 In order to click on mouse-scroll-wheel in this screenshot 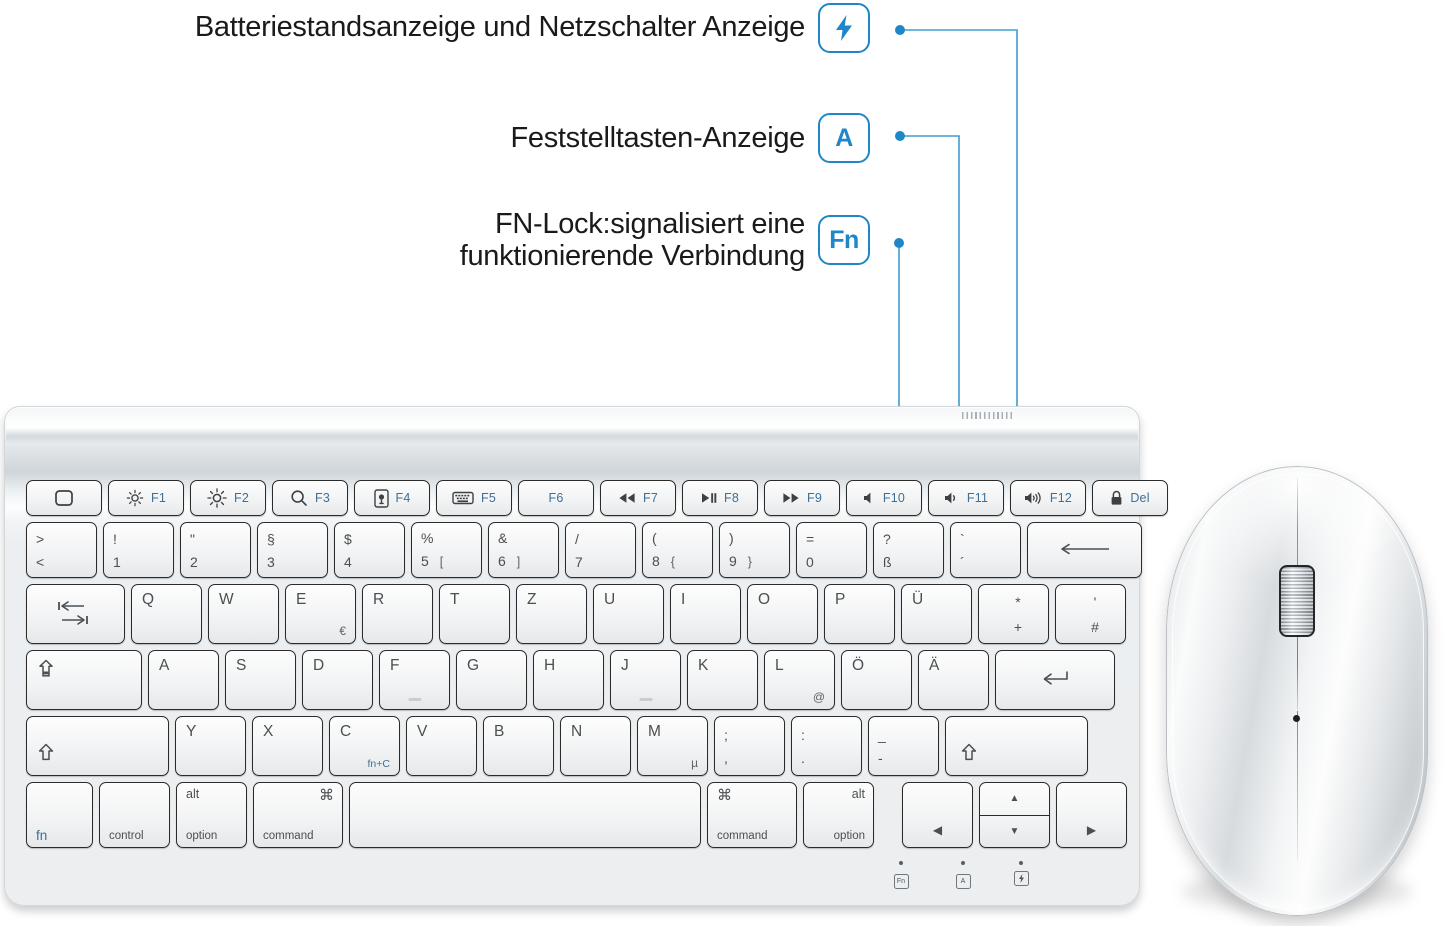, I will do `click(1297, 601)`.